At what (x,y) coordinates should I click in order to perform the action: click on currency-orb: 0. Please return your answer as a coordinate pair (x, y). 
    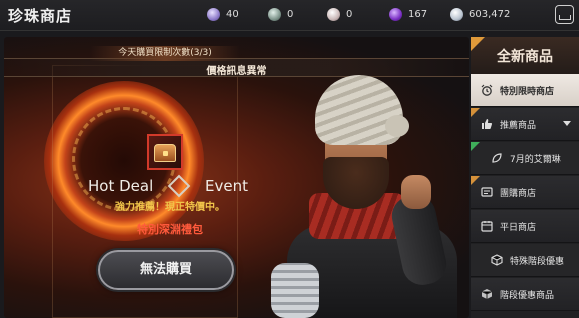
    Looking at the image, I should click on (339, 14).